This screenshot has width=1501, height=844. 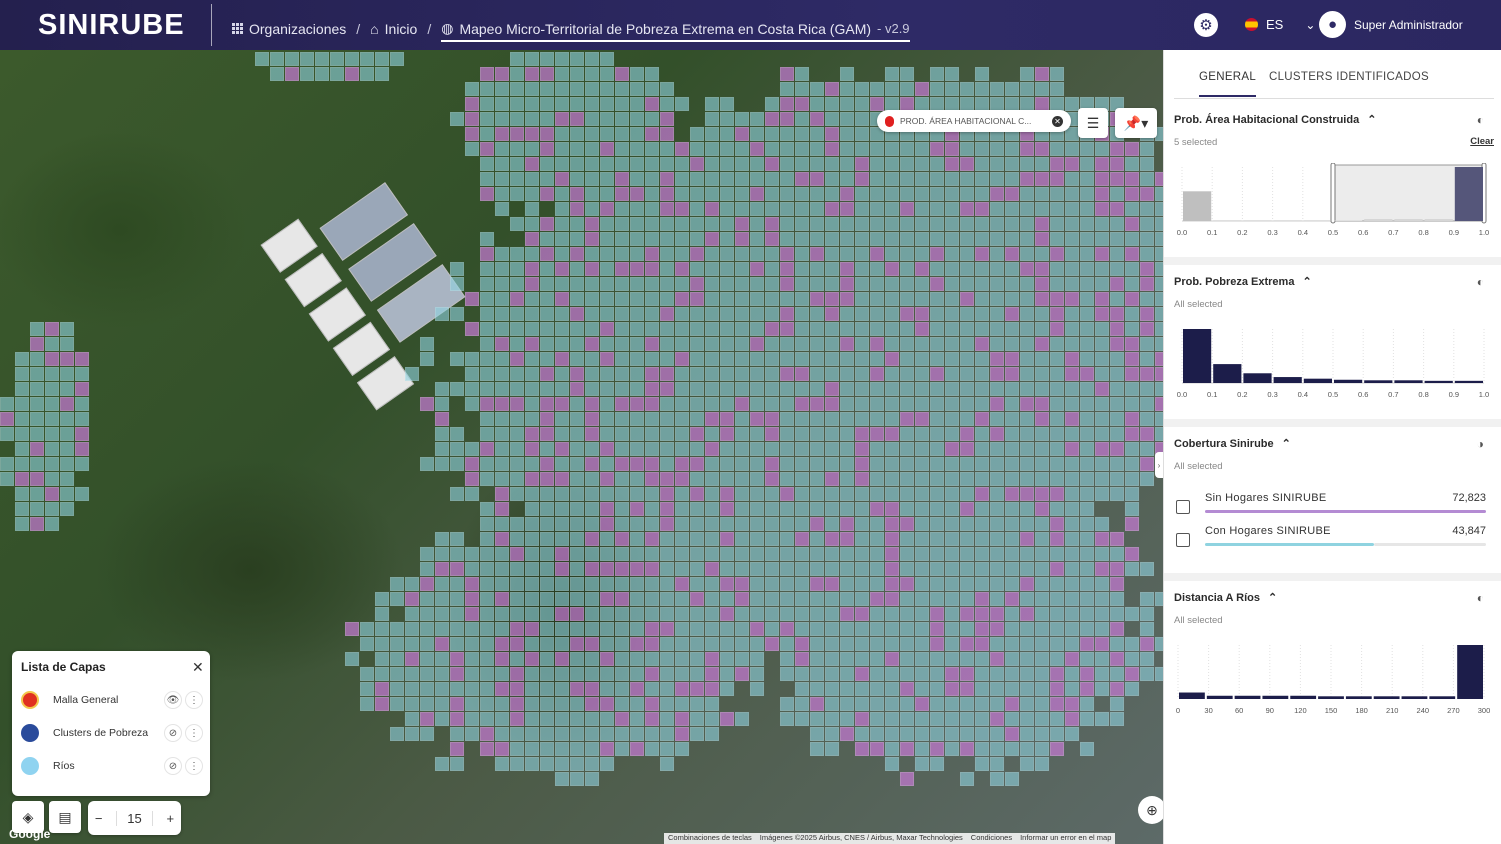 What do you see at coordinates (1480, 444) in the screenshot?
I see `opacity-icon: ◑` at bounding box center [1480, 444].